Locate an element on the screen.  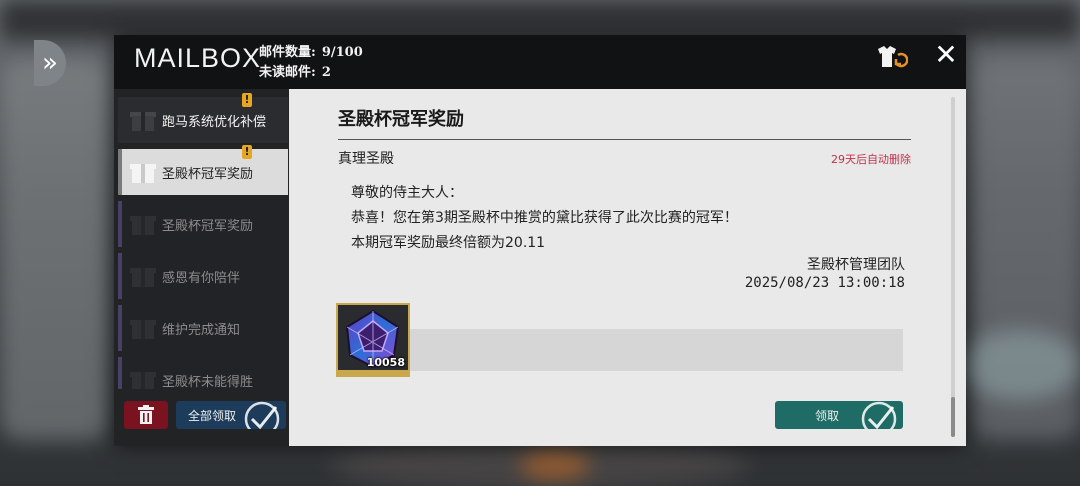
delete-button is located at coordinates (146, 415).